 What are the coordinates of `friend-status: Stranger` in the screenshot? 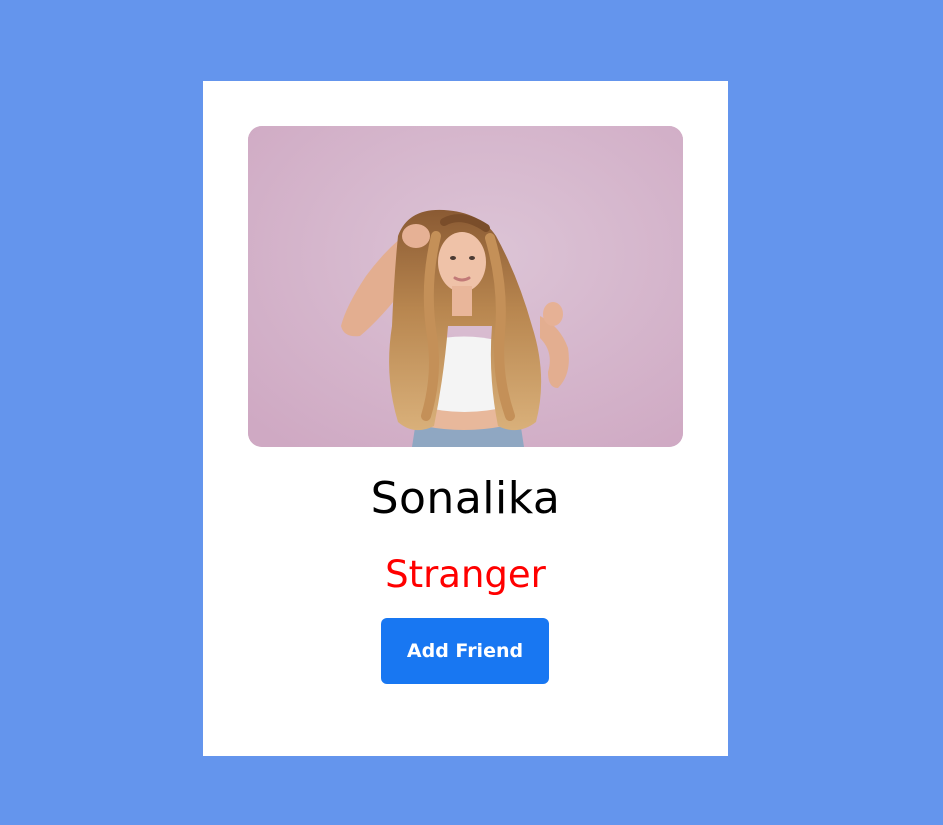 It's located at (465, 574).